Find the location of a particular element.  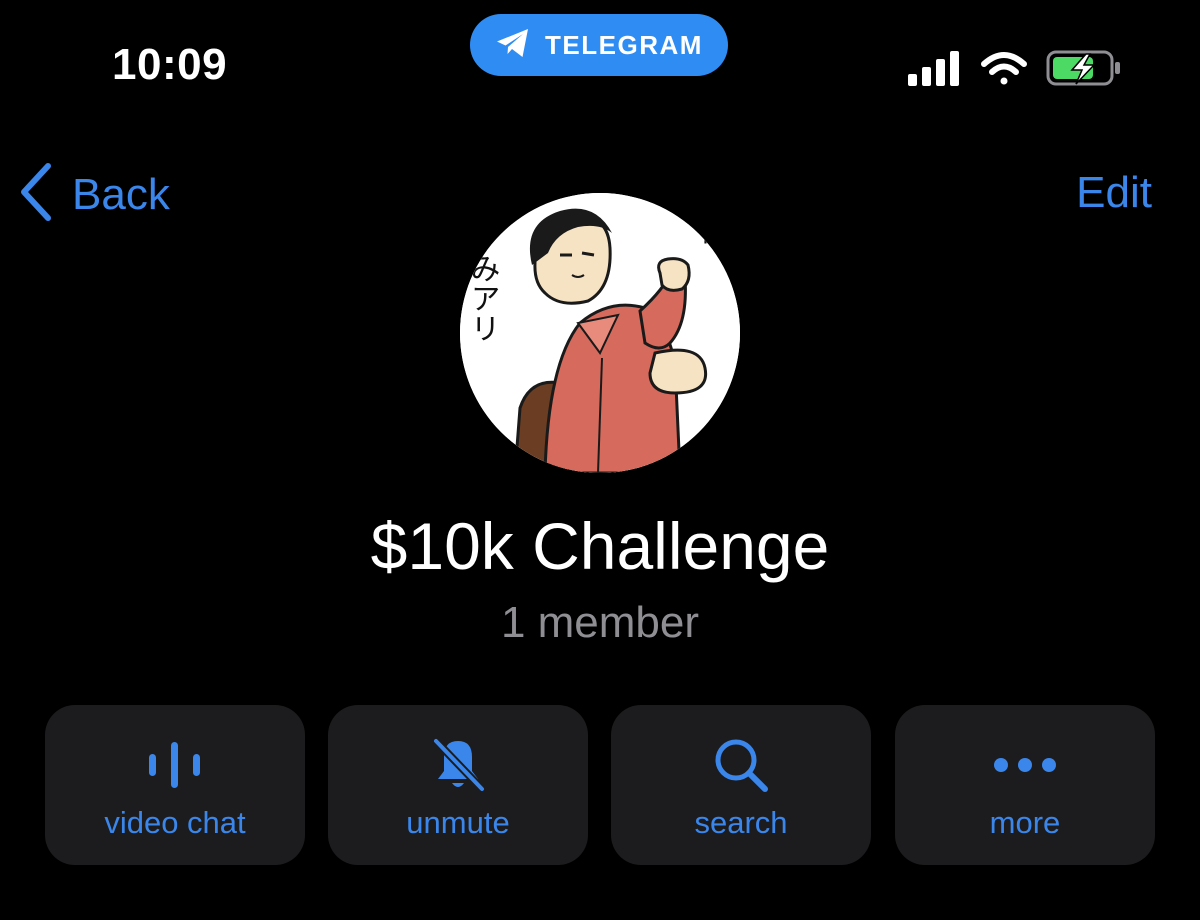

voice-chat-icon is located at coordinates (175, 765).